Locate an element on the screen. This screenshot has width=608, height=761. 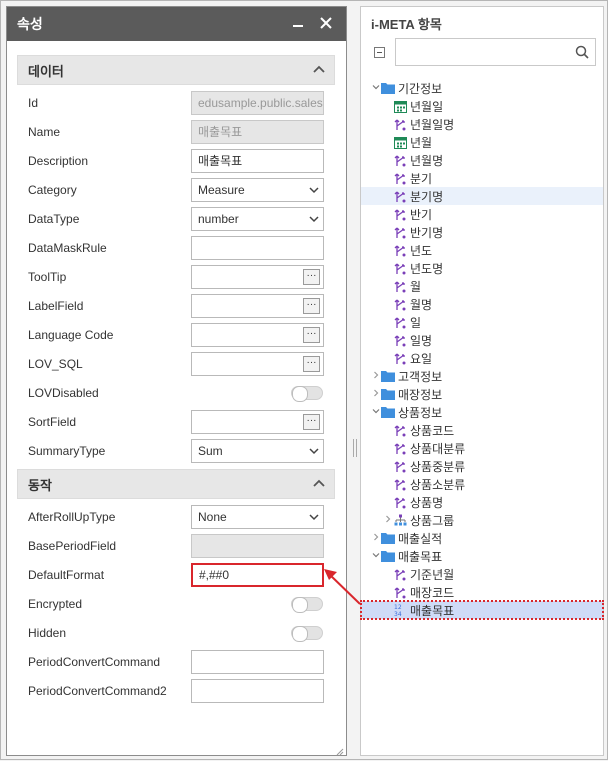
prop-row-periodconvertcommand: PeriodConvertCommand is located at coordinates (176, 661).